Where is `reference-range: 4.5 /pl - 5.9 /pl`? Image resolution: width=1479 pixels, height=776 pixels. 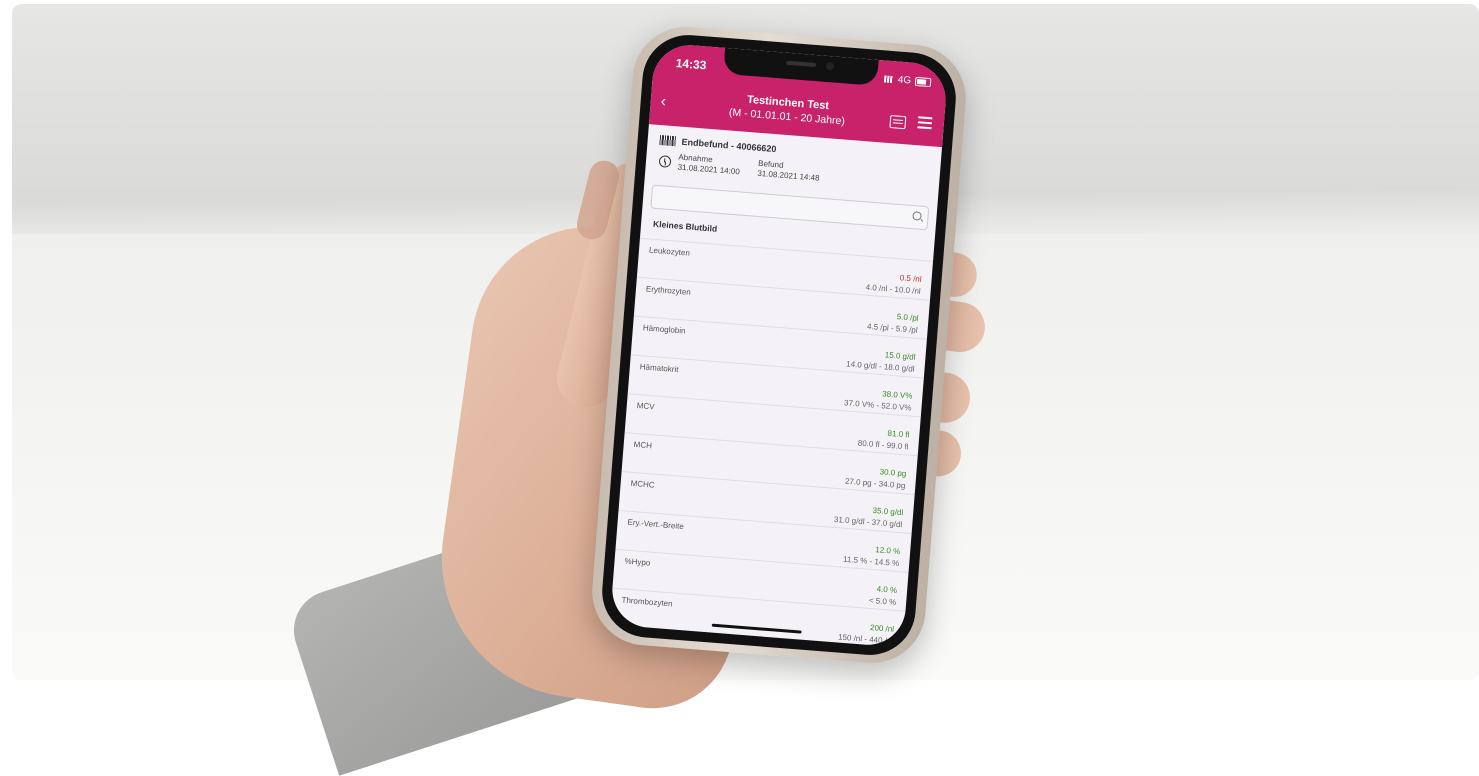
reference-range: 4.5 /pl - 5.9 /pl is located at coordinates (892, 328).